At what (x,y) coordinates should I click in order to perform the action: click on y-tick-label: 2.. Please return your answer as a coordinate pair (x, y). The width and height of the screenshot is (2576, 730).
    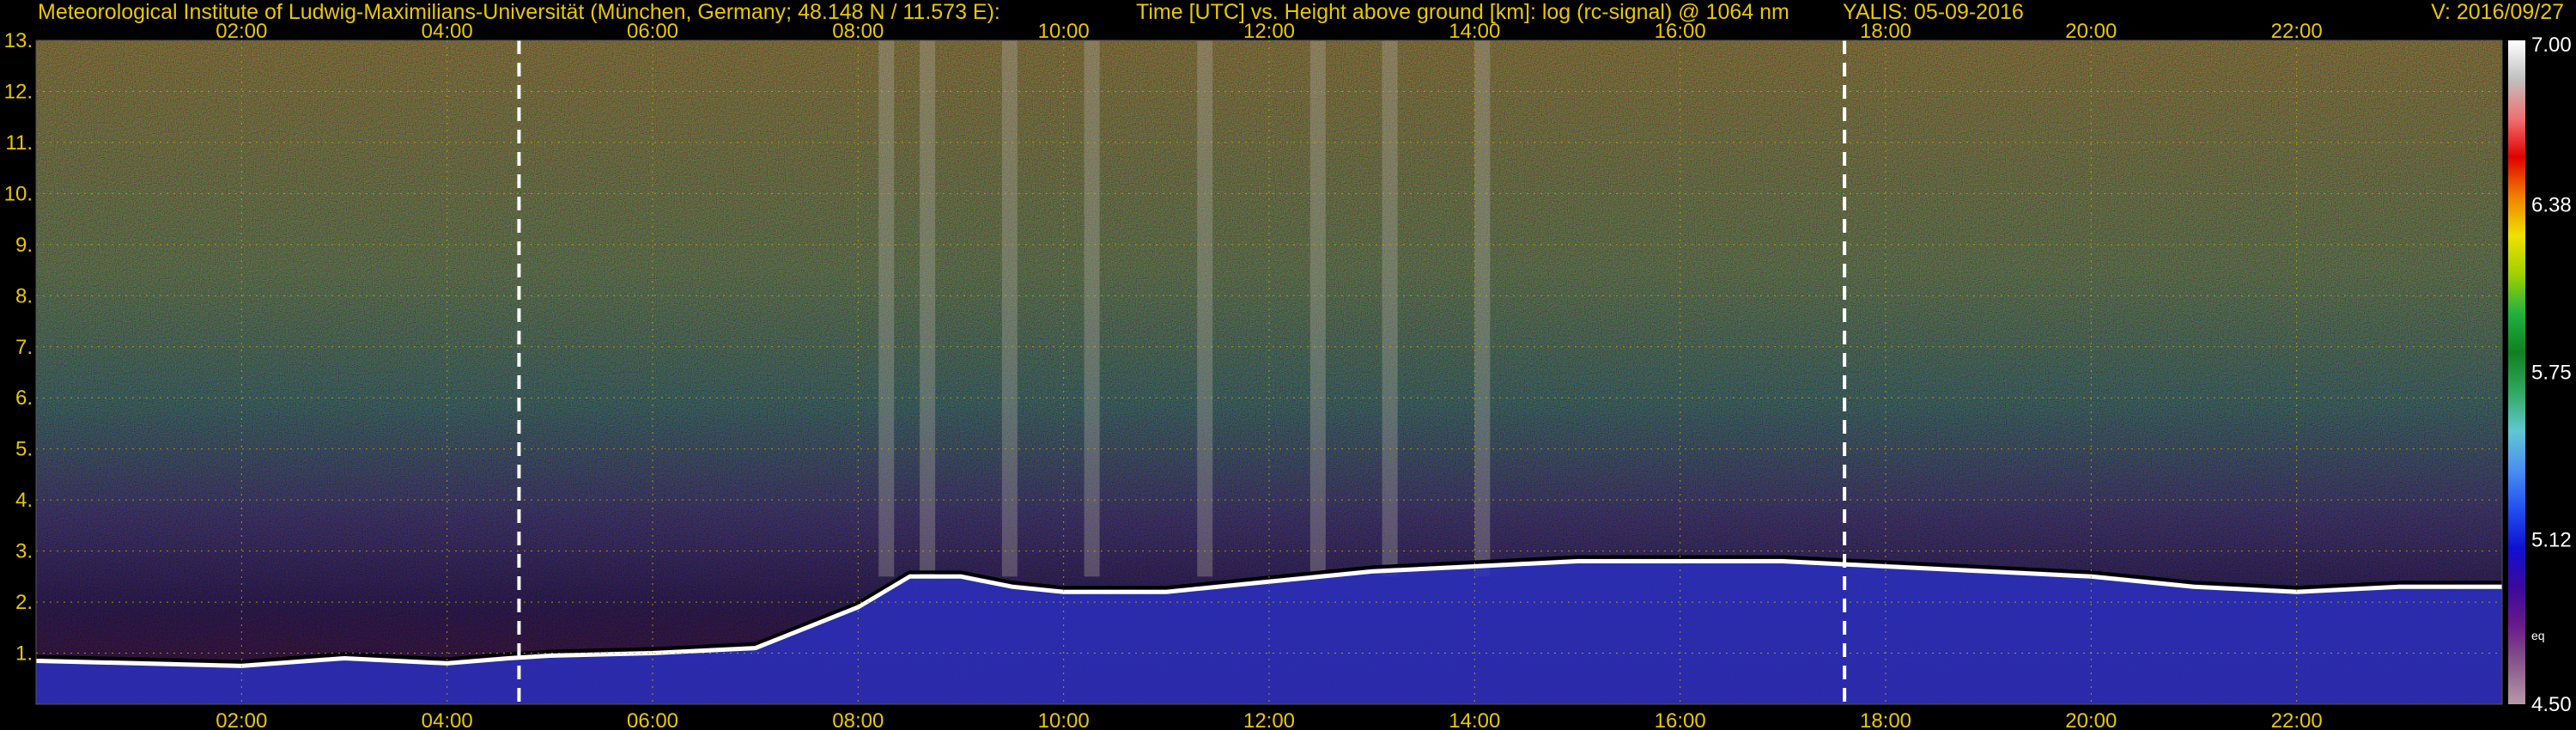
    Looking at the image, I should click on (24, 602).